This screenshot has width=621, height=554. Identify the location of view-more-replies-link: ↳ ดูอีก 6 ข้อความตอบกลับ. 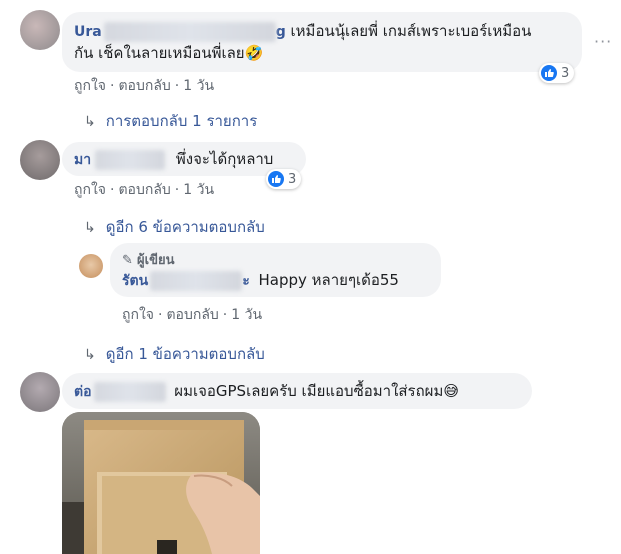
(174, 227).